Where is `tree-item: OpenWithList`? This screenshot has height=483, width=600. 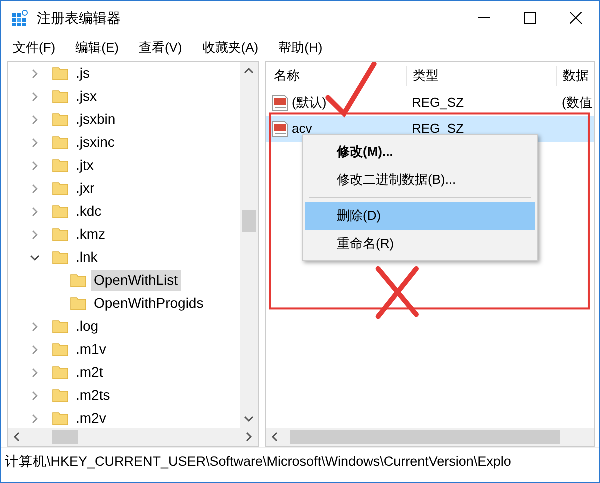 tree-item: OpenWithList is located at coordinates (136, 280).